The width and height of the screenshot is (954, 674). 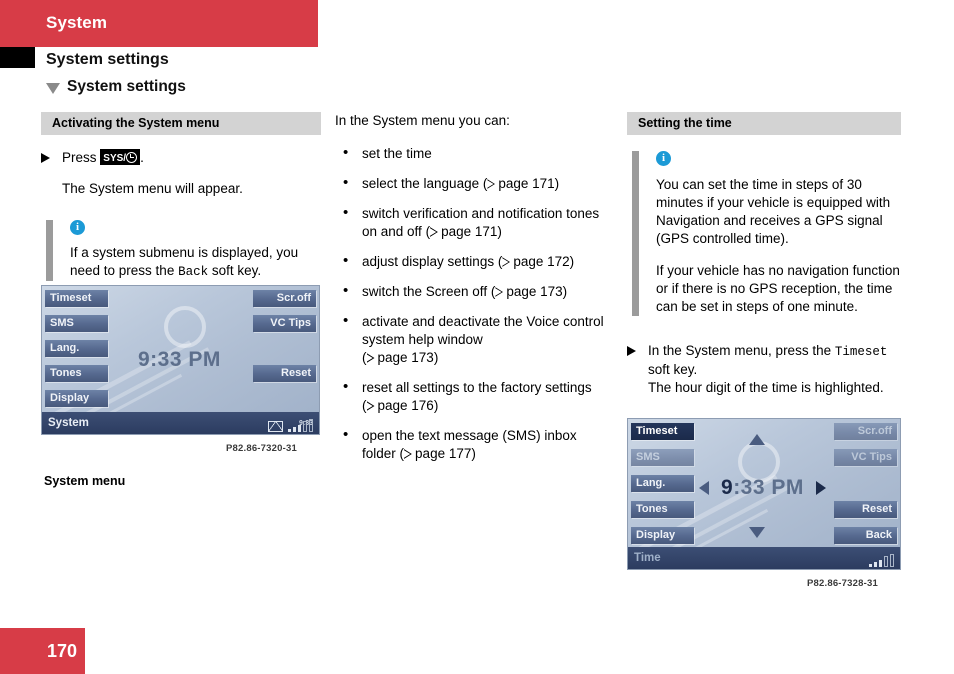 What do you see at coordinates (126, 86) in the screenshot?
I see `subsection-title: System settings` at bounding box center [126, 86].